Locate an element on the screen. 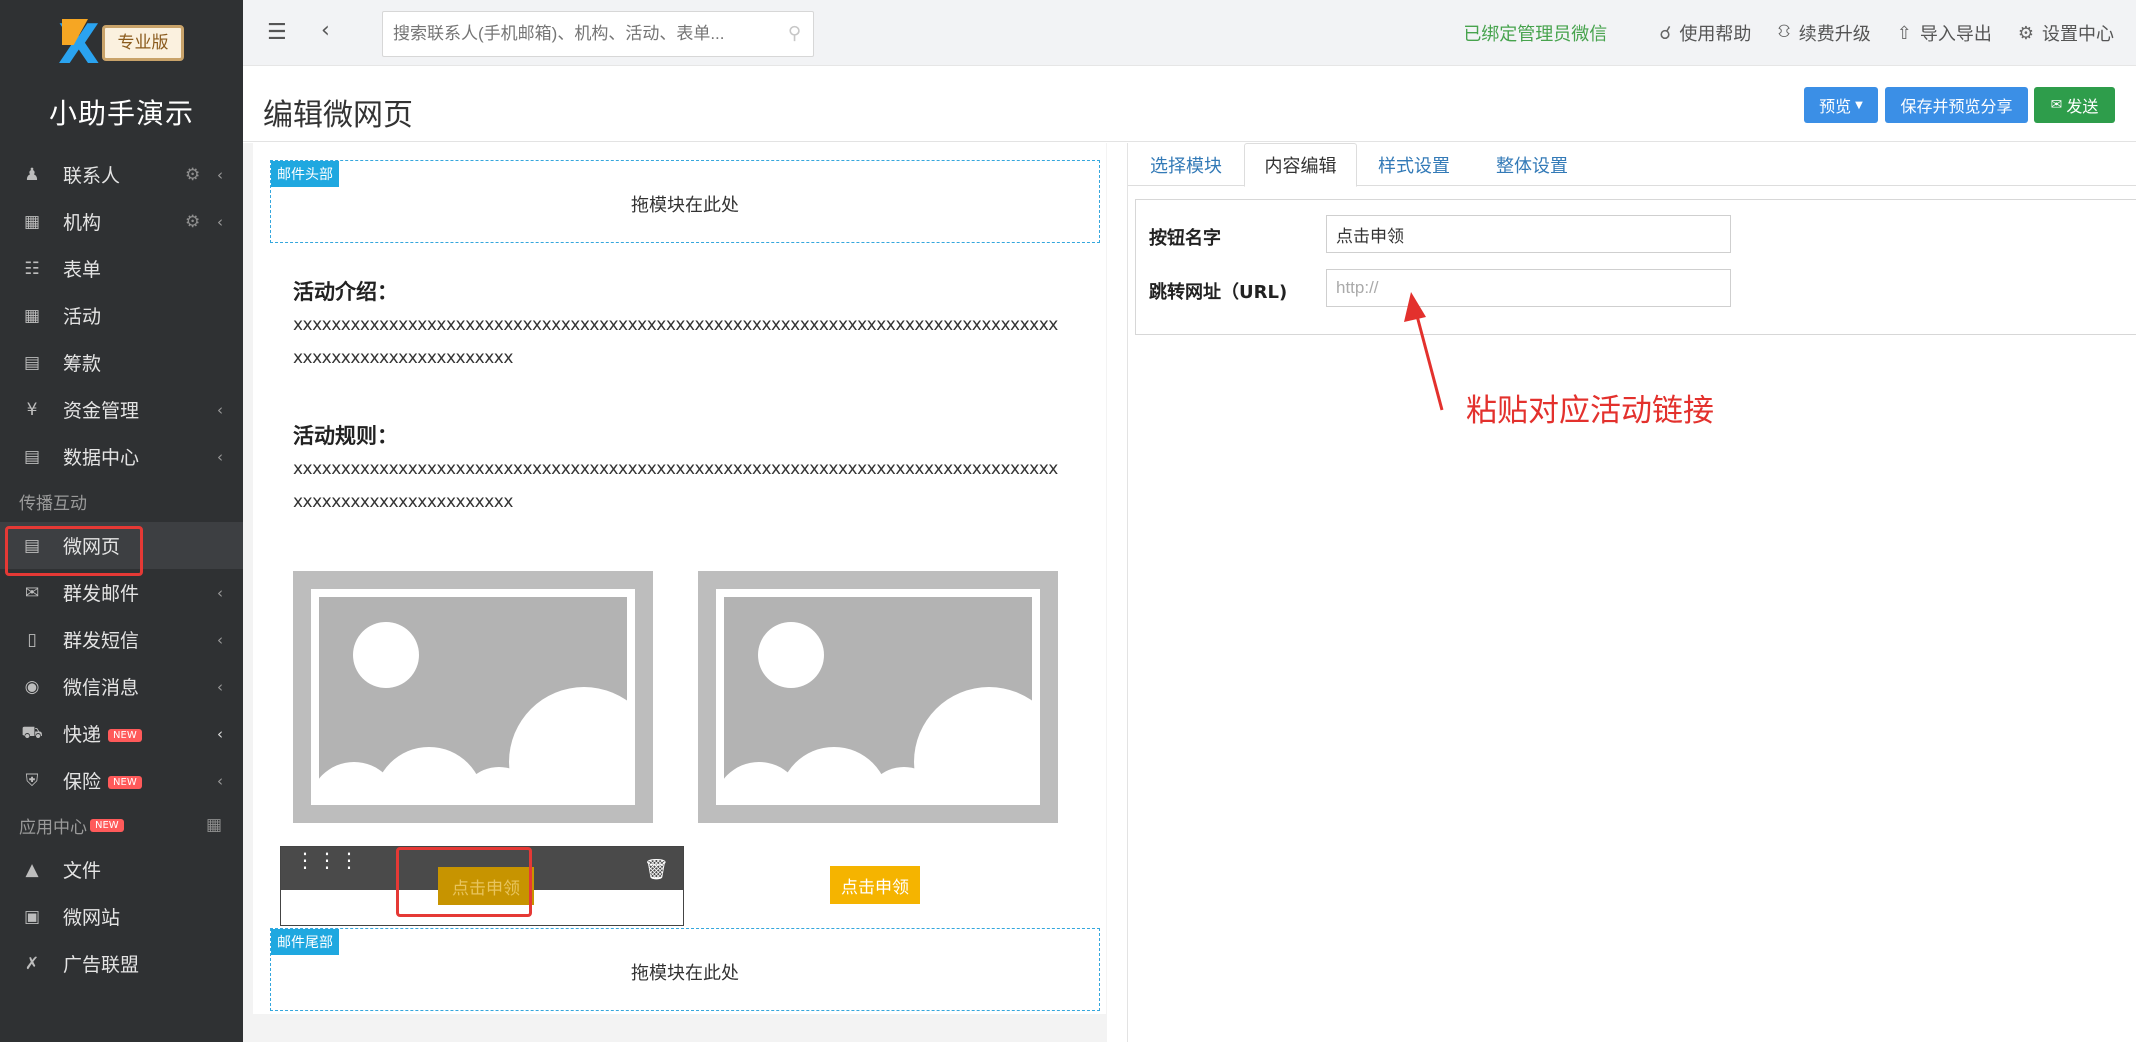 The width and height of the screenshot is (2136, 1042). button-name-field is located at coordinates (1528, 234).